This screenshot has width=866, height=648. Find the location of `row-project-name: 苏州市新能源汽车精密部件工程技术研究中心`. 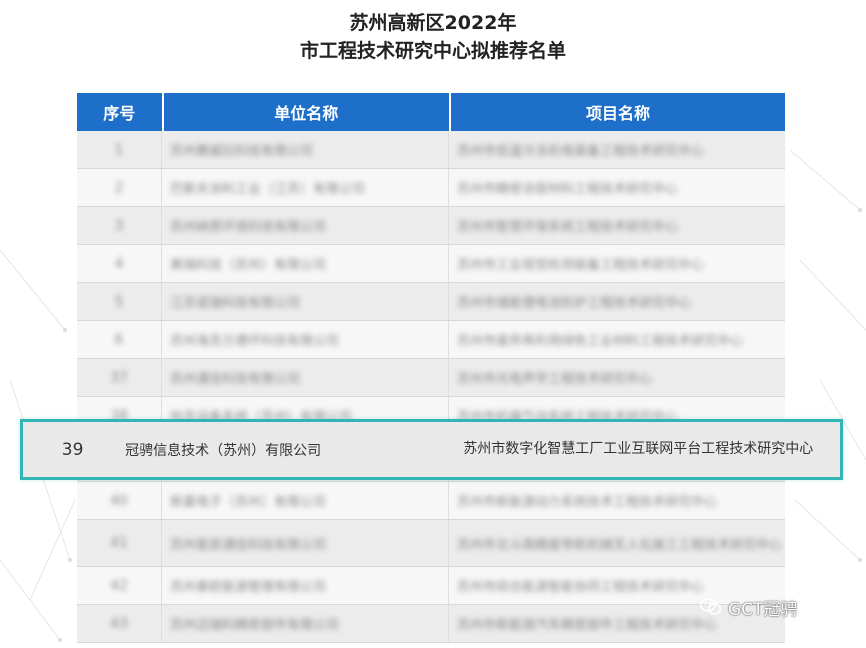

row-project-name: 苏州市新能源汽车精密部件工程技术研究中心 is located at coordinates (587, 625).